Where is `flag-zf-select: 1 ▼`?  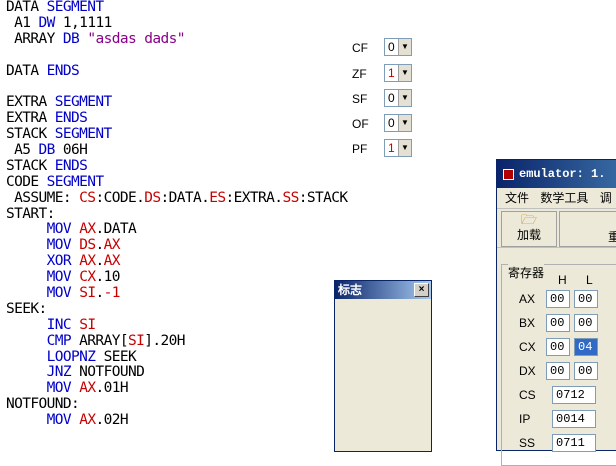 flag-zf-select: 1 ▼ is located at coordinates (398, 73).